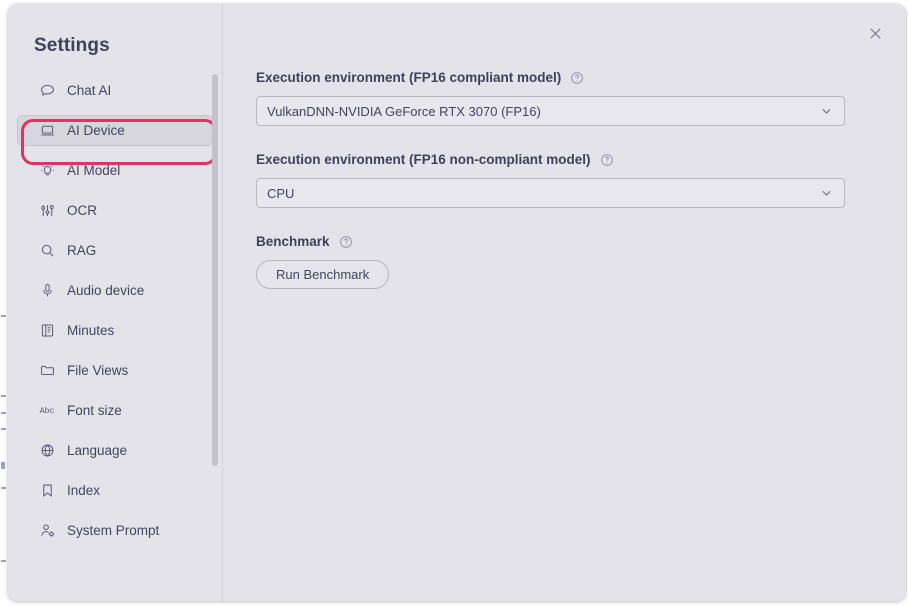  I want to click on sidebar-item-index: Index, so click(115, 490).